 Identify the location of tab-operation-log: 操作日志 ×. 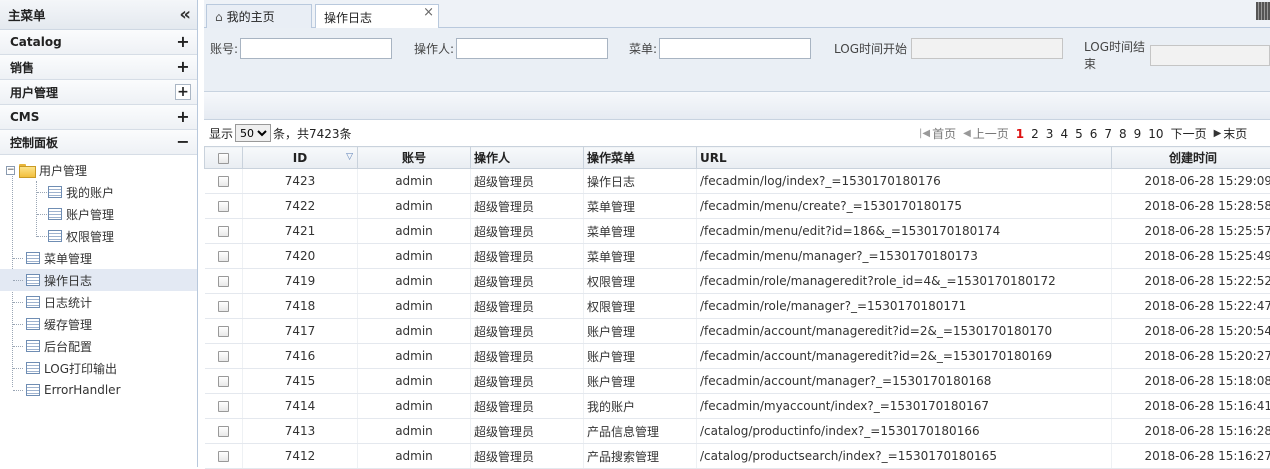
(377, 16).